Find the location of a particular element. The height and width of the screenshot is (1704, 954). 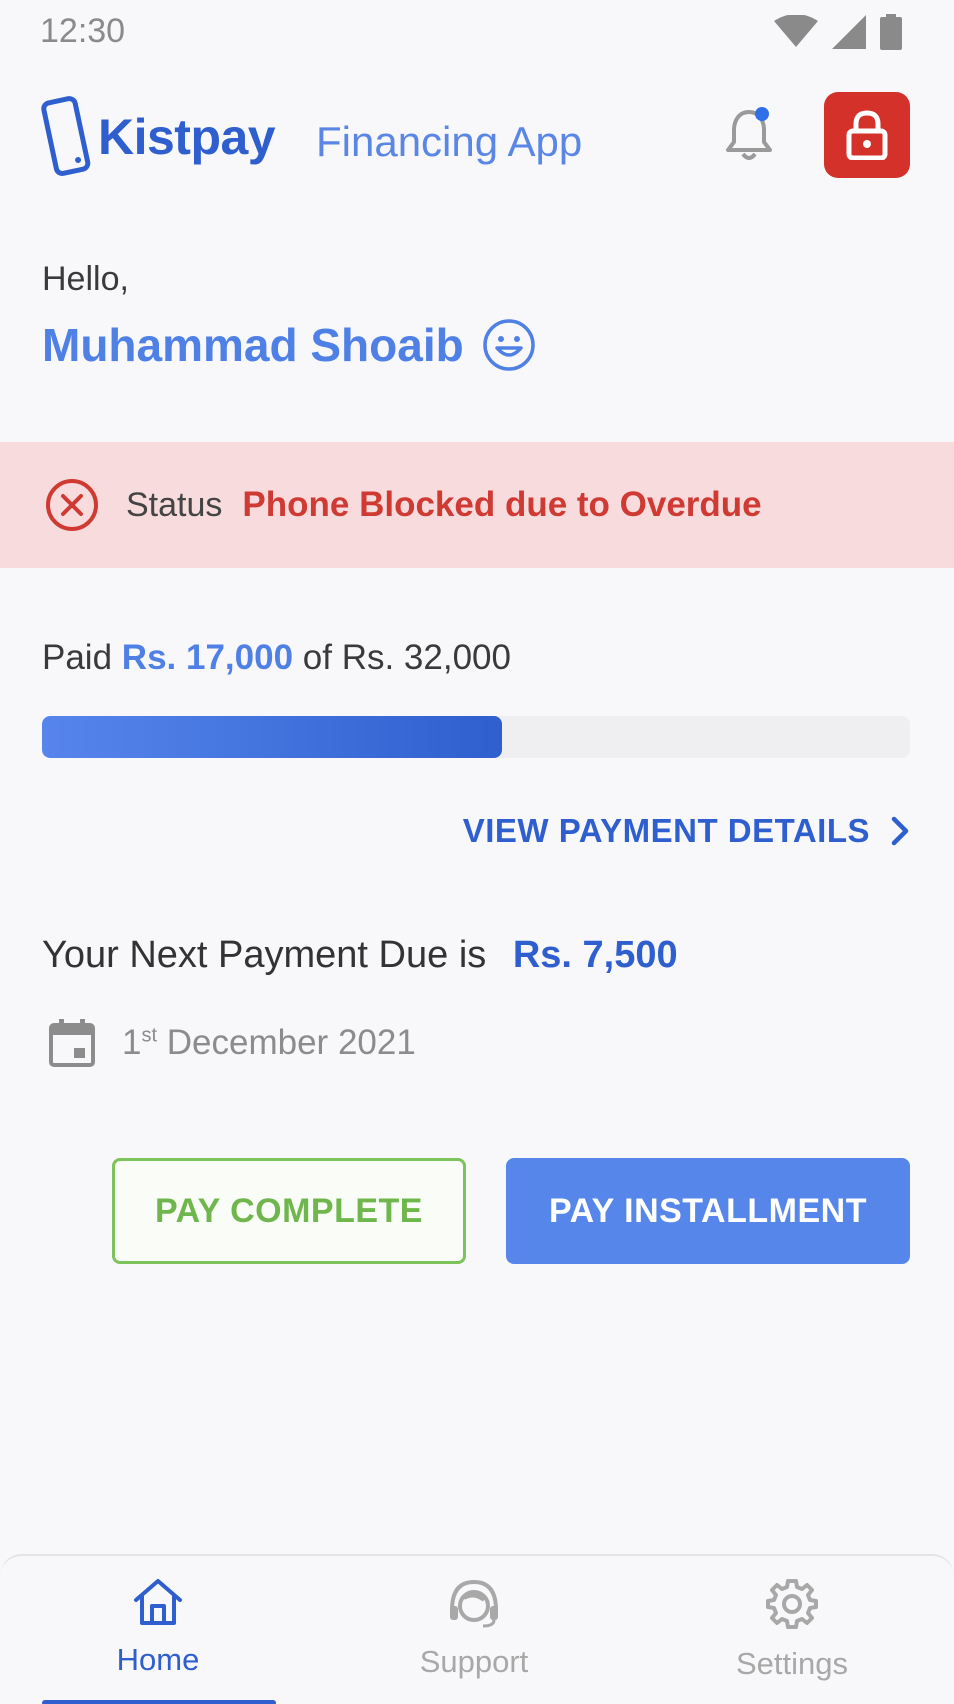

due-date-text: 1st December 2021 is located at coordinates (269, 1042).